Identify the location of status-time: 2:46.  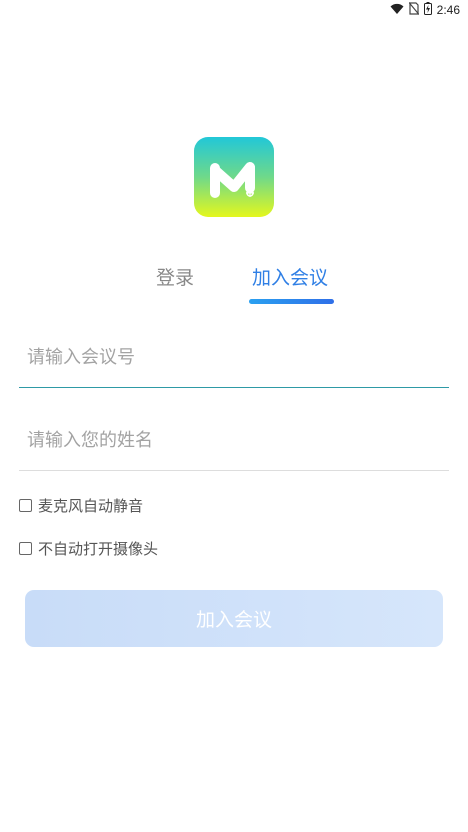
(448, 10).